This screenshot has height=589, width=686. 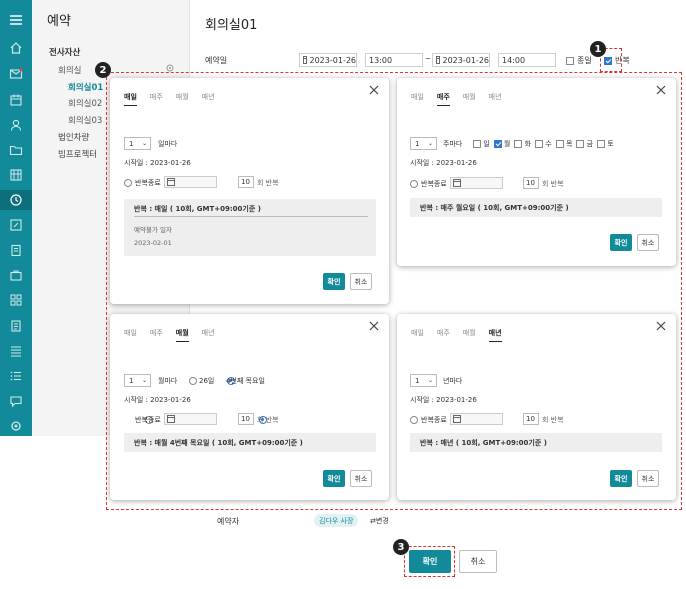 What do you see at coordinates (16, 175) in the screenshot?
I see `building-icon` at bounding box center [16, 175].